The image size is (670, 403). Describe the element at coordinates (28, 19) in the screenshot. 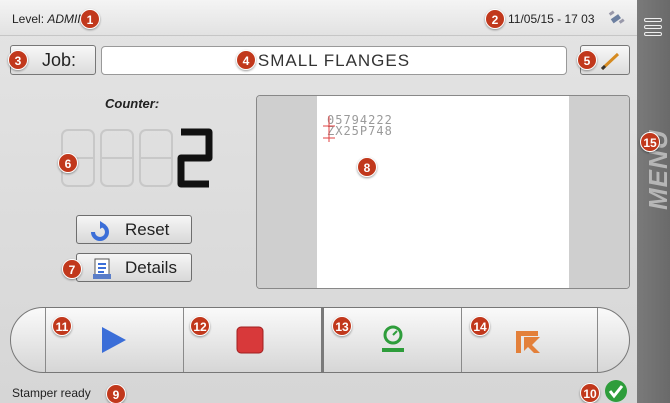

I see `level-label: Level:` at that location.